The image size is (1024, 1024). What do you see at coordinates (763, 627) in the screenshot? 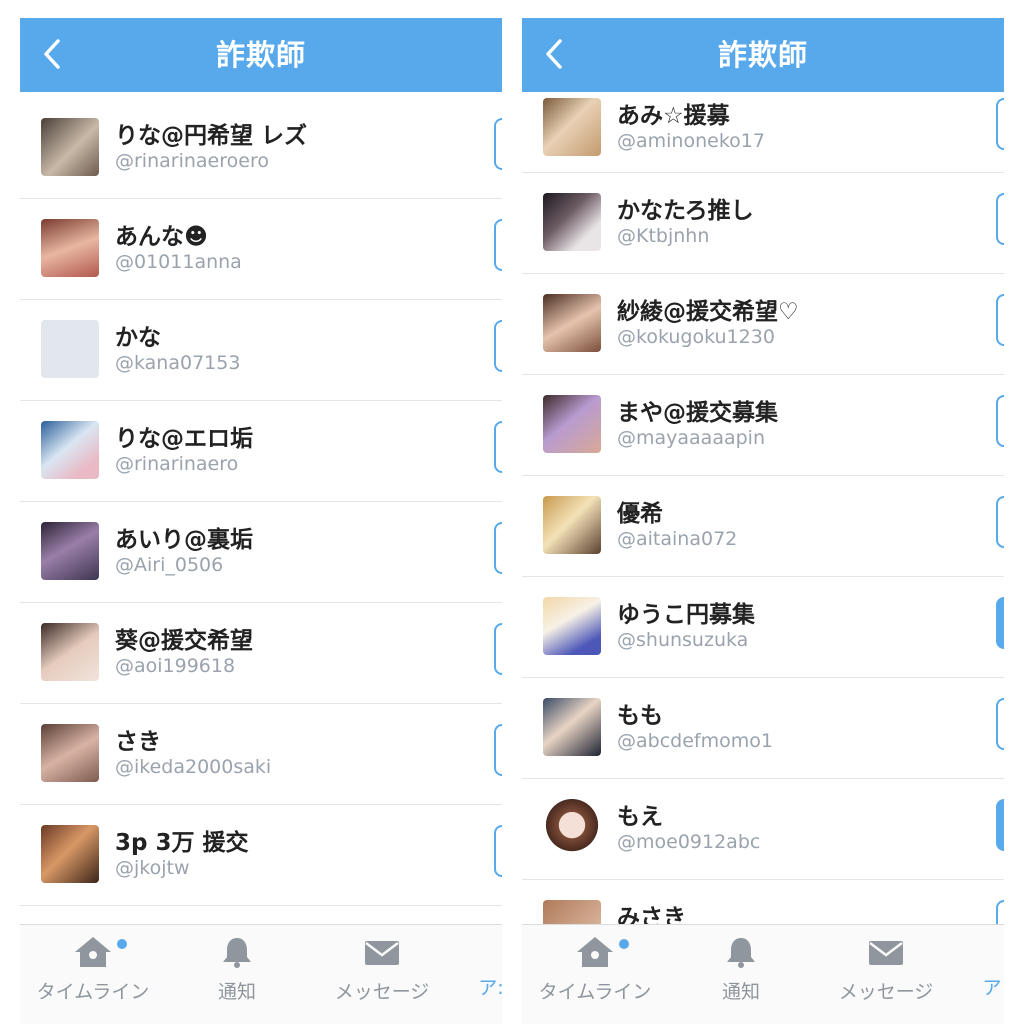
I see `user-row: ゆうこ円募集 @shunsuzuka` at bounding box center [763, 627].